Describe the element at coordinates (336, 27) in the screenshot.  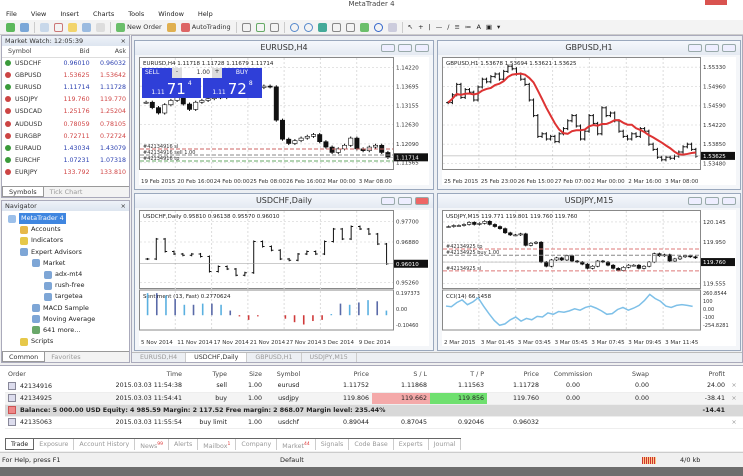
I see `chart-shift-icon` at that location.